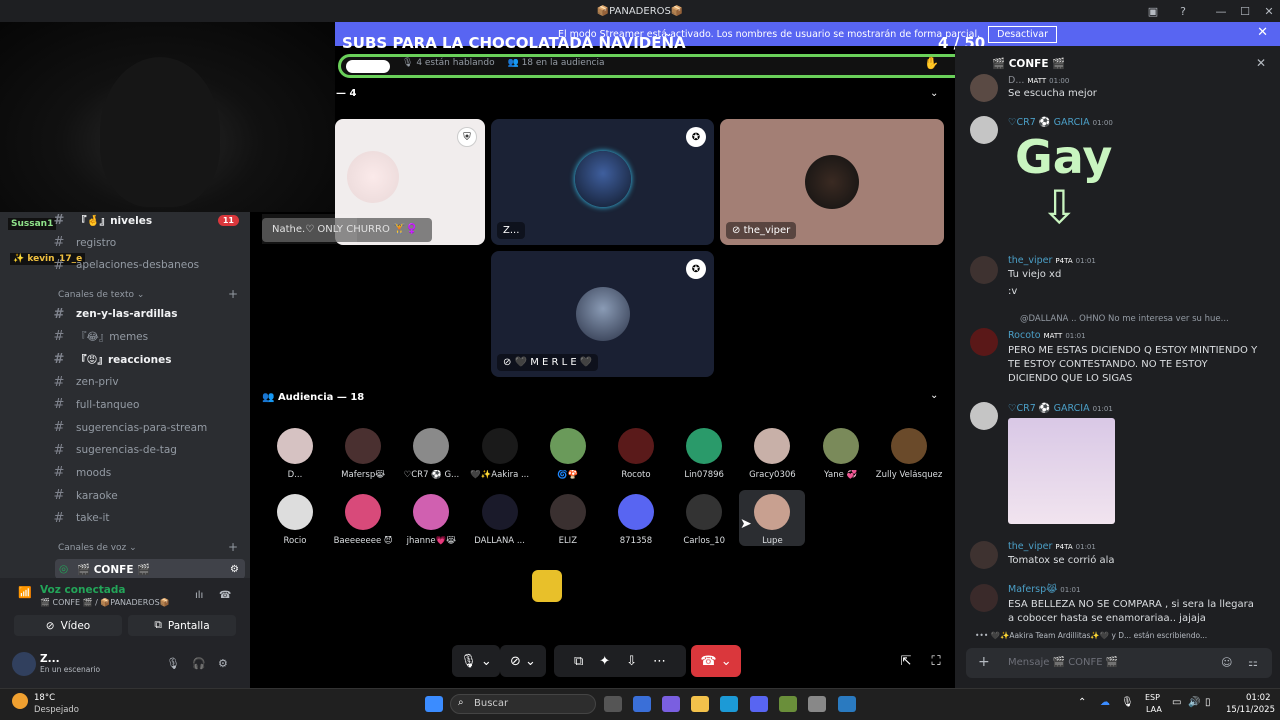 Image resolution: width=1280 pixels, height=720 pixels. Describe the element at coordinates (147, 450) in the screenshot. I see `channel-item: # sugerencias-de-tag` at that location.